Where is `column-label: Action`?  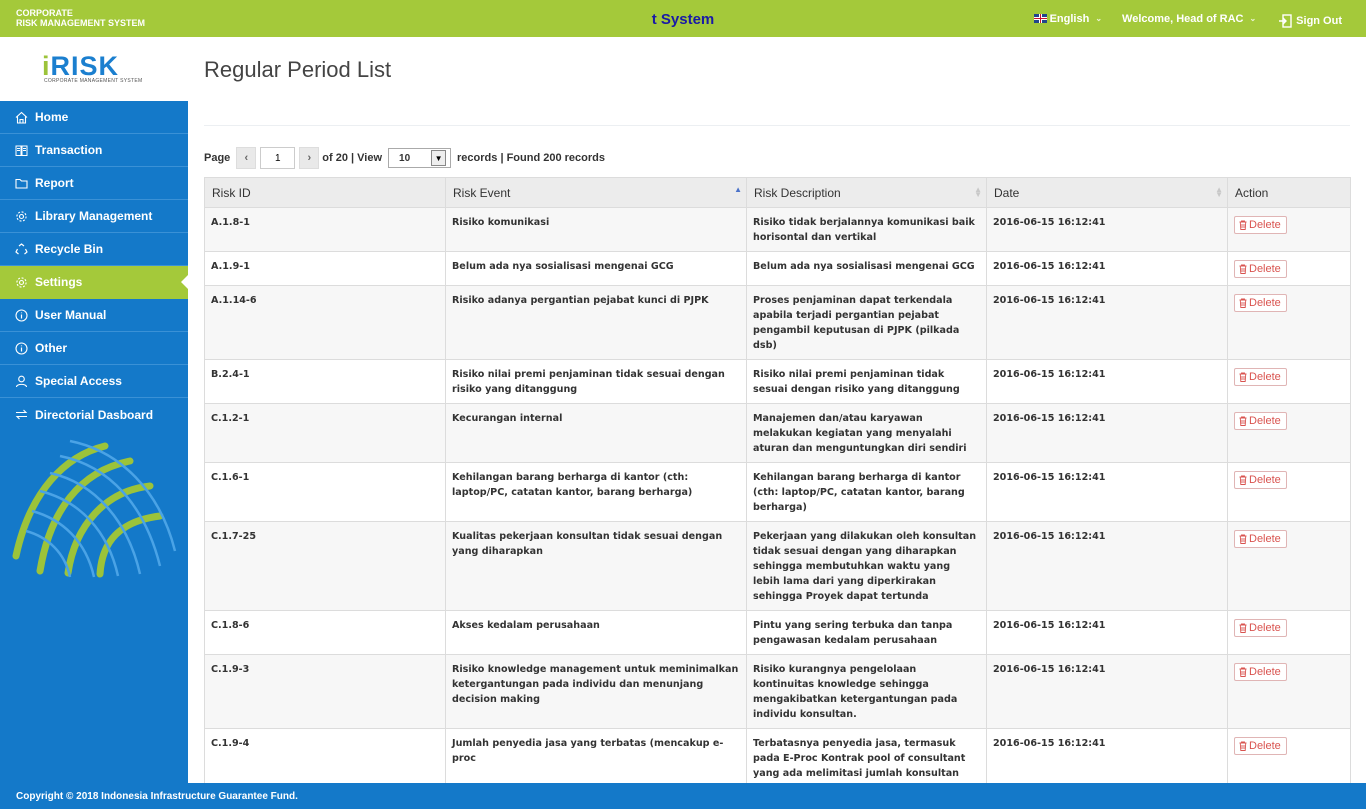
column-label: Action is located at coordinates (1252, 192).